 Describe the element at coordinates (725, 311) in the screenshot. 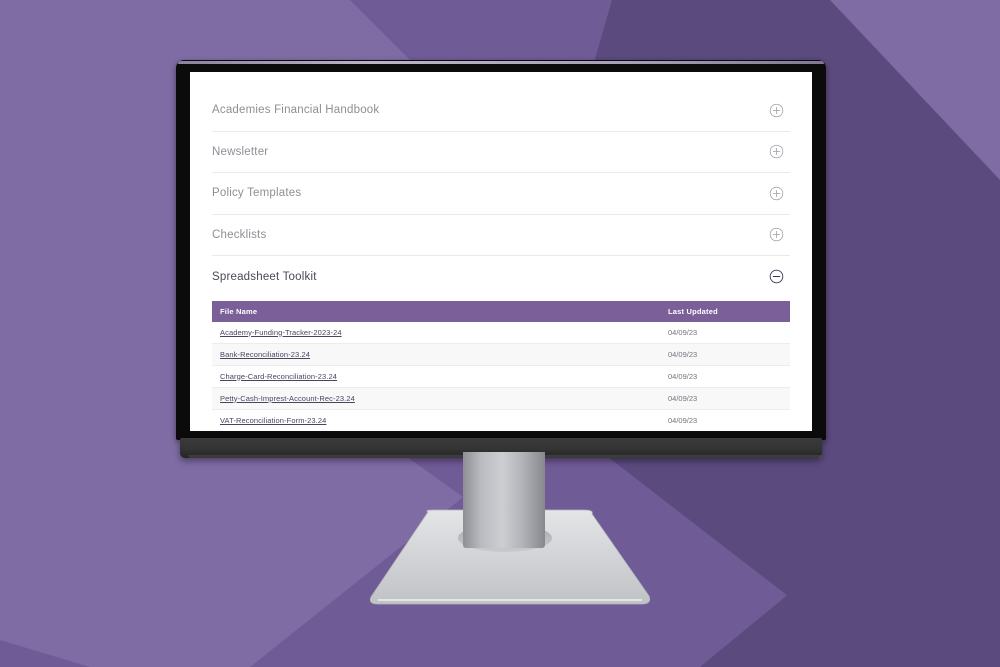

I see `column-header-last-updated: Last Updated` at that location.